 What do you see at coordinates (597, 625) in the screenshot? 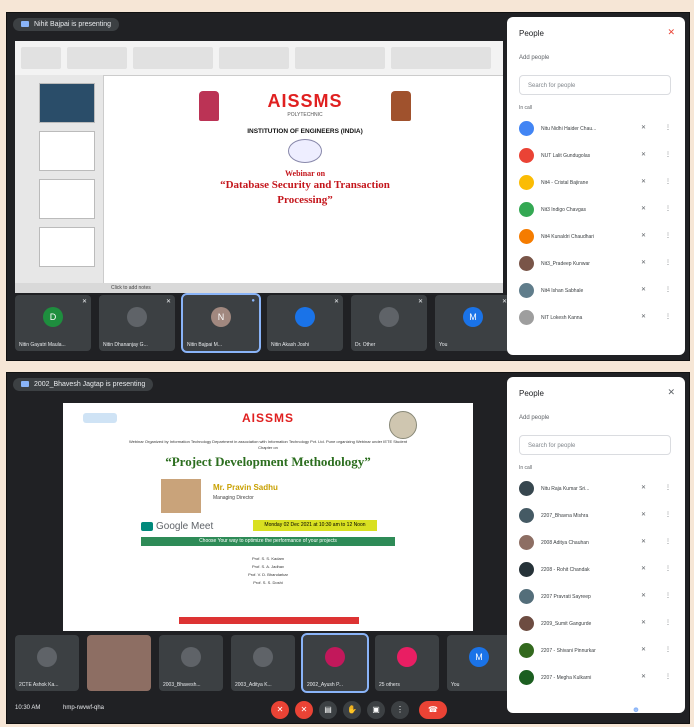
I see `list-item: 2209_Sumit Gangurde ✕ ⋮` at bounding box center [597, 625].